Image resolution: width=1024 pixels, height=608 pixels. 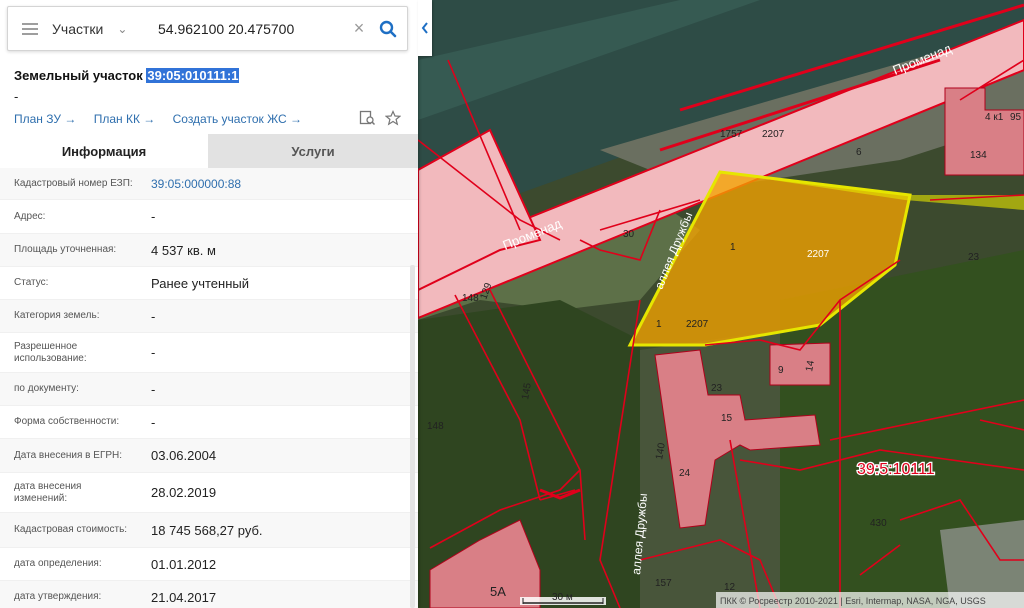 What do you see at coordinates (859, 152) in the screenshot?
I see `label-6: 6` at bounding box center [859, 152].